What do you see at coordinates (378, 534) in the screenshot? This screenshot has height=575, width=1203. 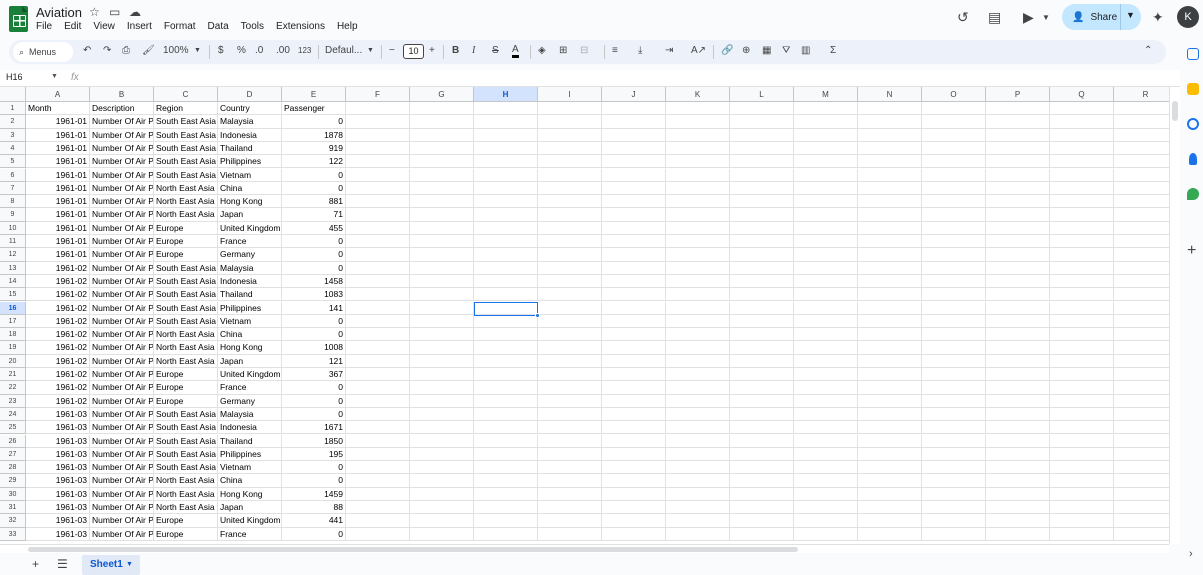 I see `cell-f33` at bounding box center [378, 534].